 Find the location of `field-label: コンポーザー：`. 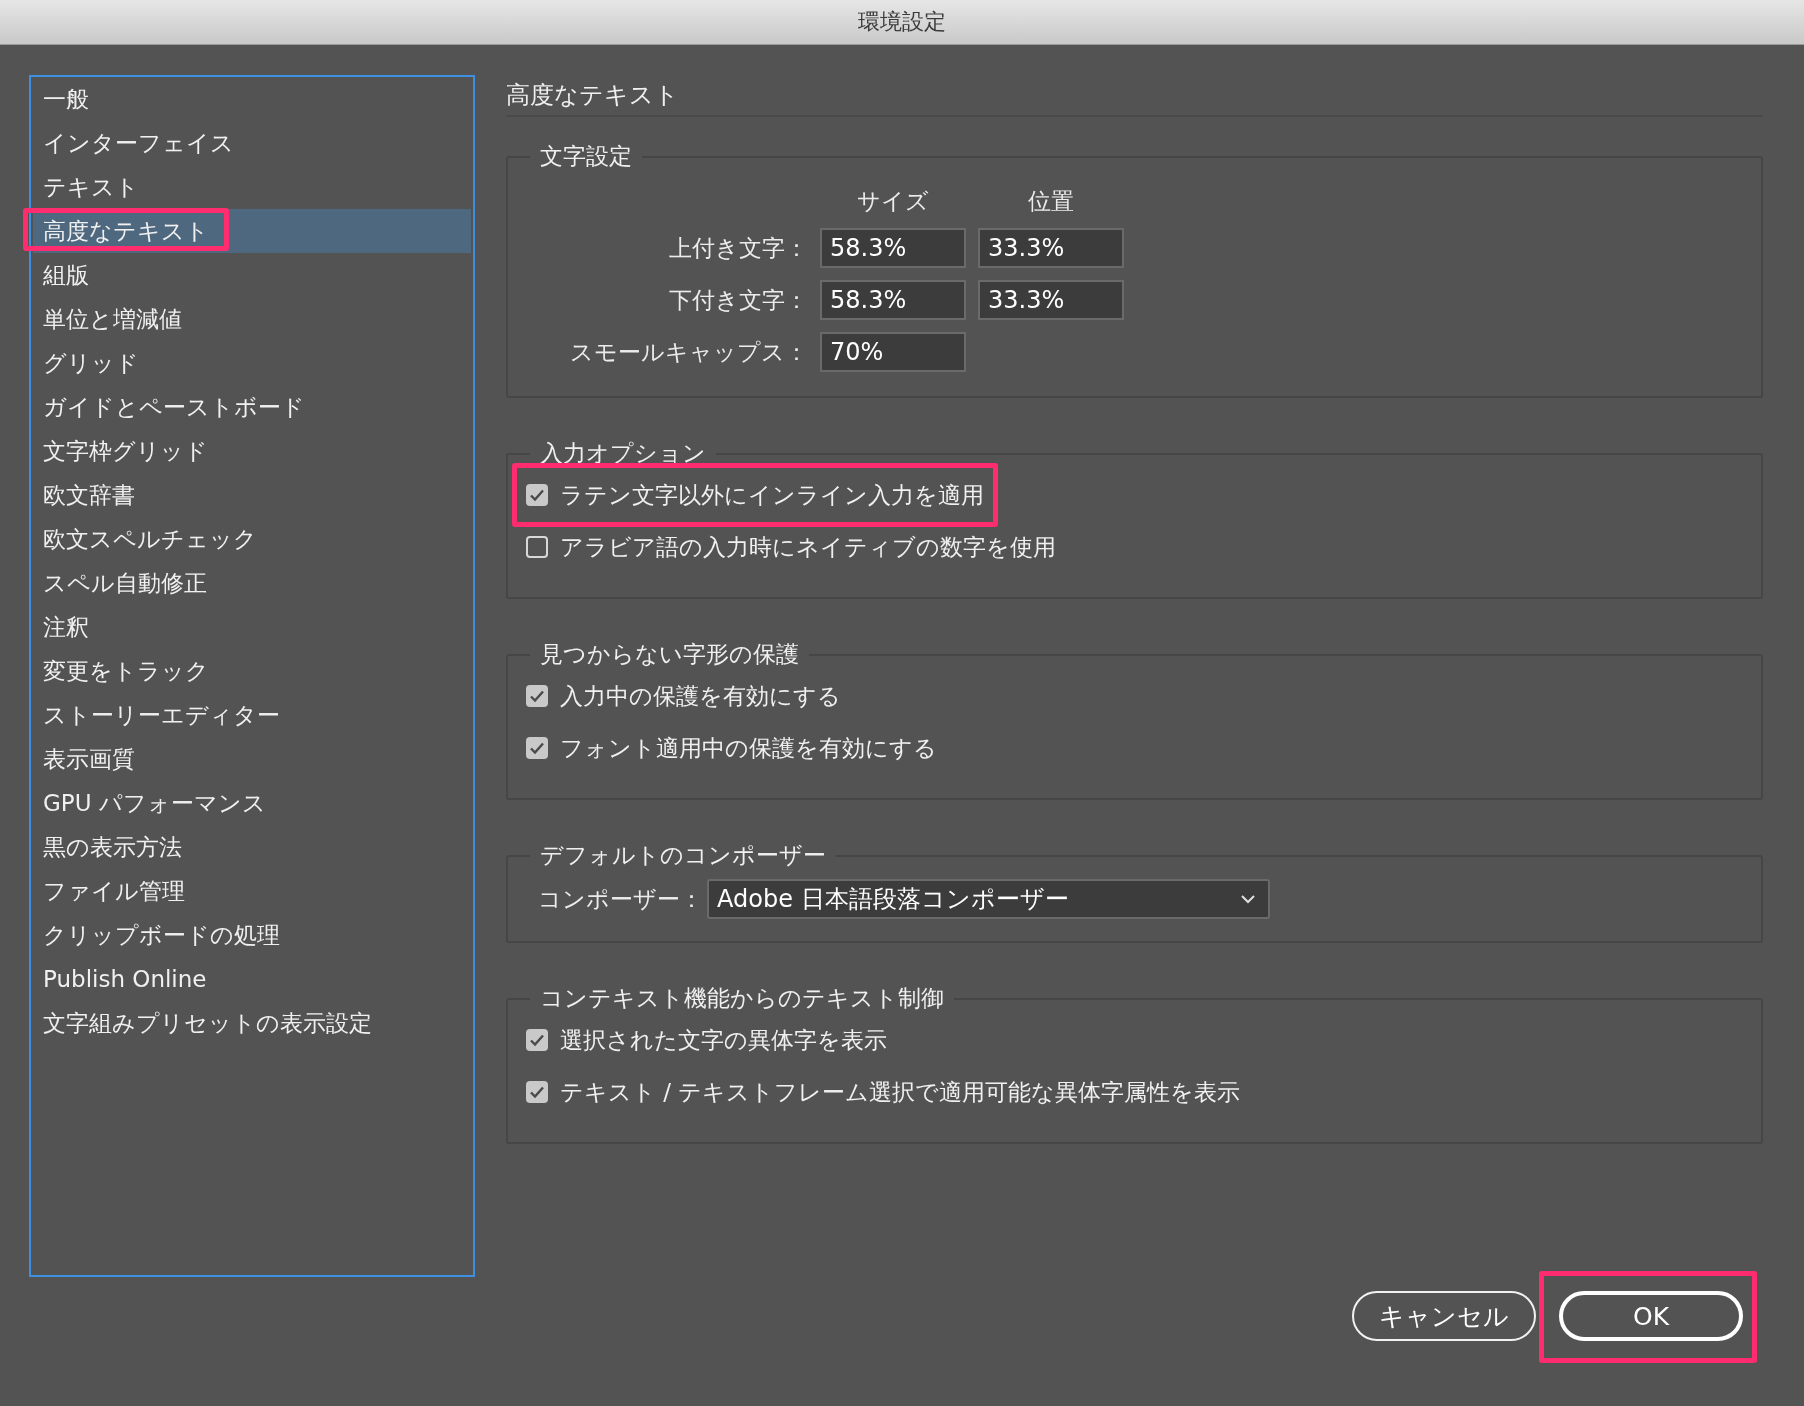

field-label: コンポーザー： is located at coordinates (620, 899).